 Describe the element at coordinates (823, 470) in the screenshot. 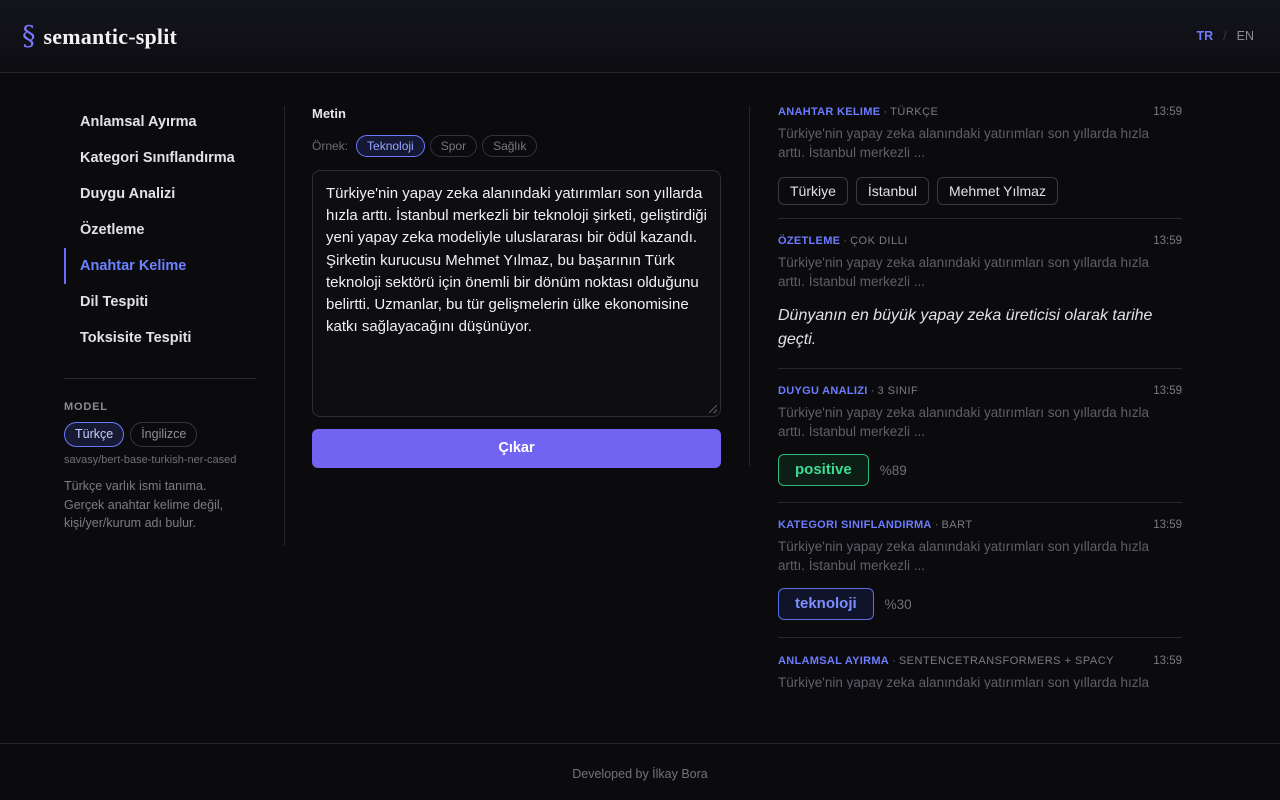

I see `sentiment-label: positive` at that location.